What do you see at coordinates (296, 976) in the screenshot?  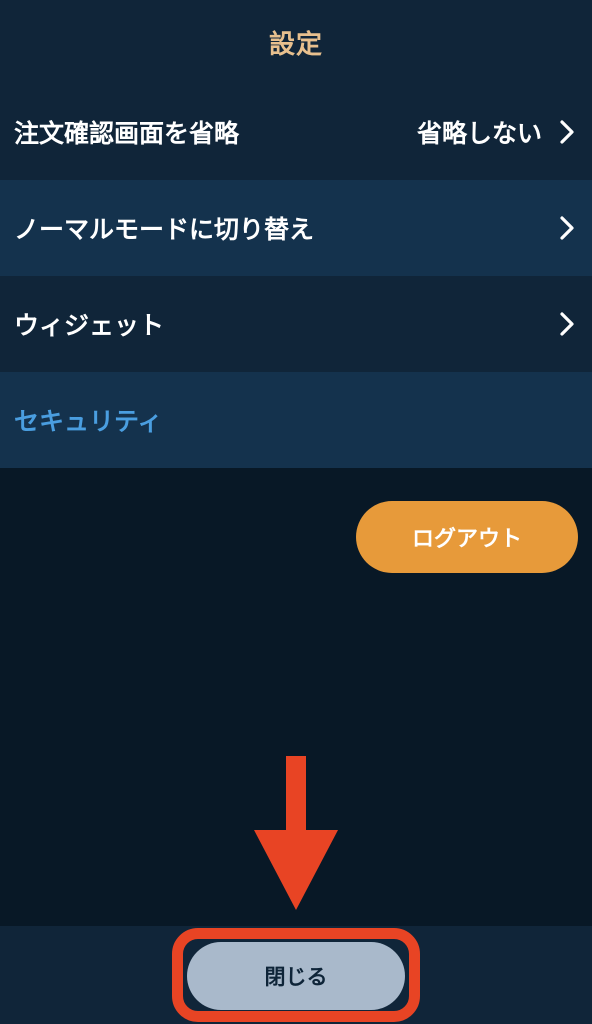 I see `close-button: 閉じる` at bounding box center [296, 976].